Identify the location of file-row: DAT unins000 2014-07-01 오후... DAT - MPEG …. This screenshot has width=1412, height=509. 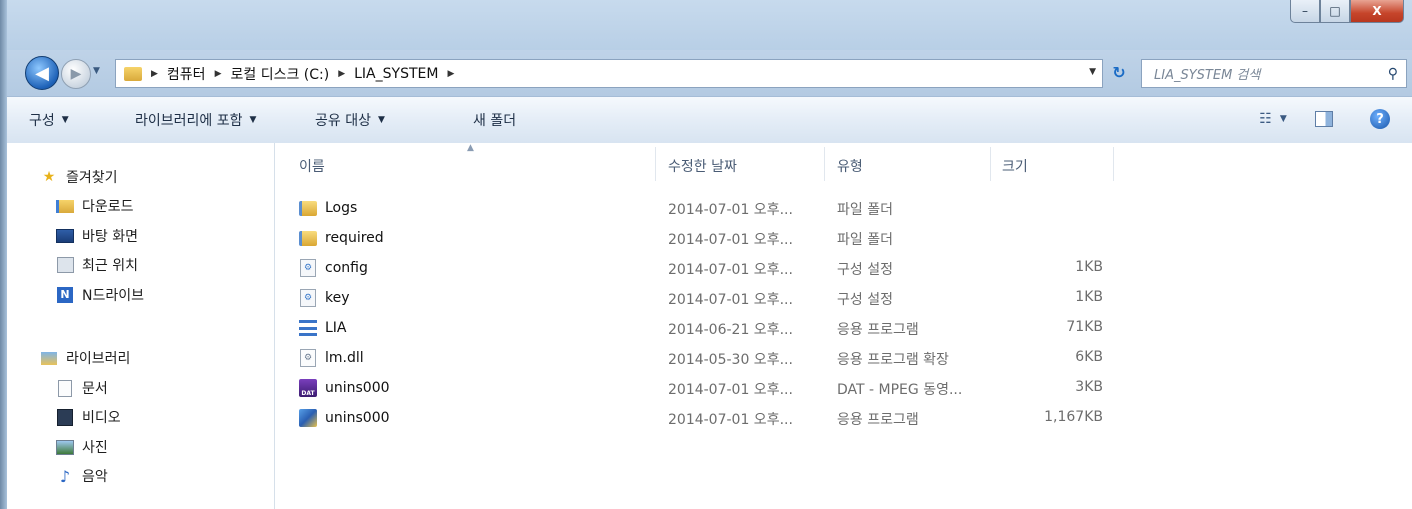
(705, 388).